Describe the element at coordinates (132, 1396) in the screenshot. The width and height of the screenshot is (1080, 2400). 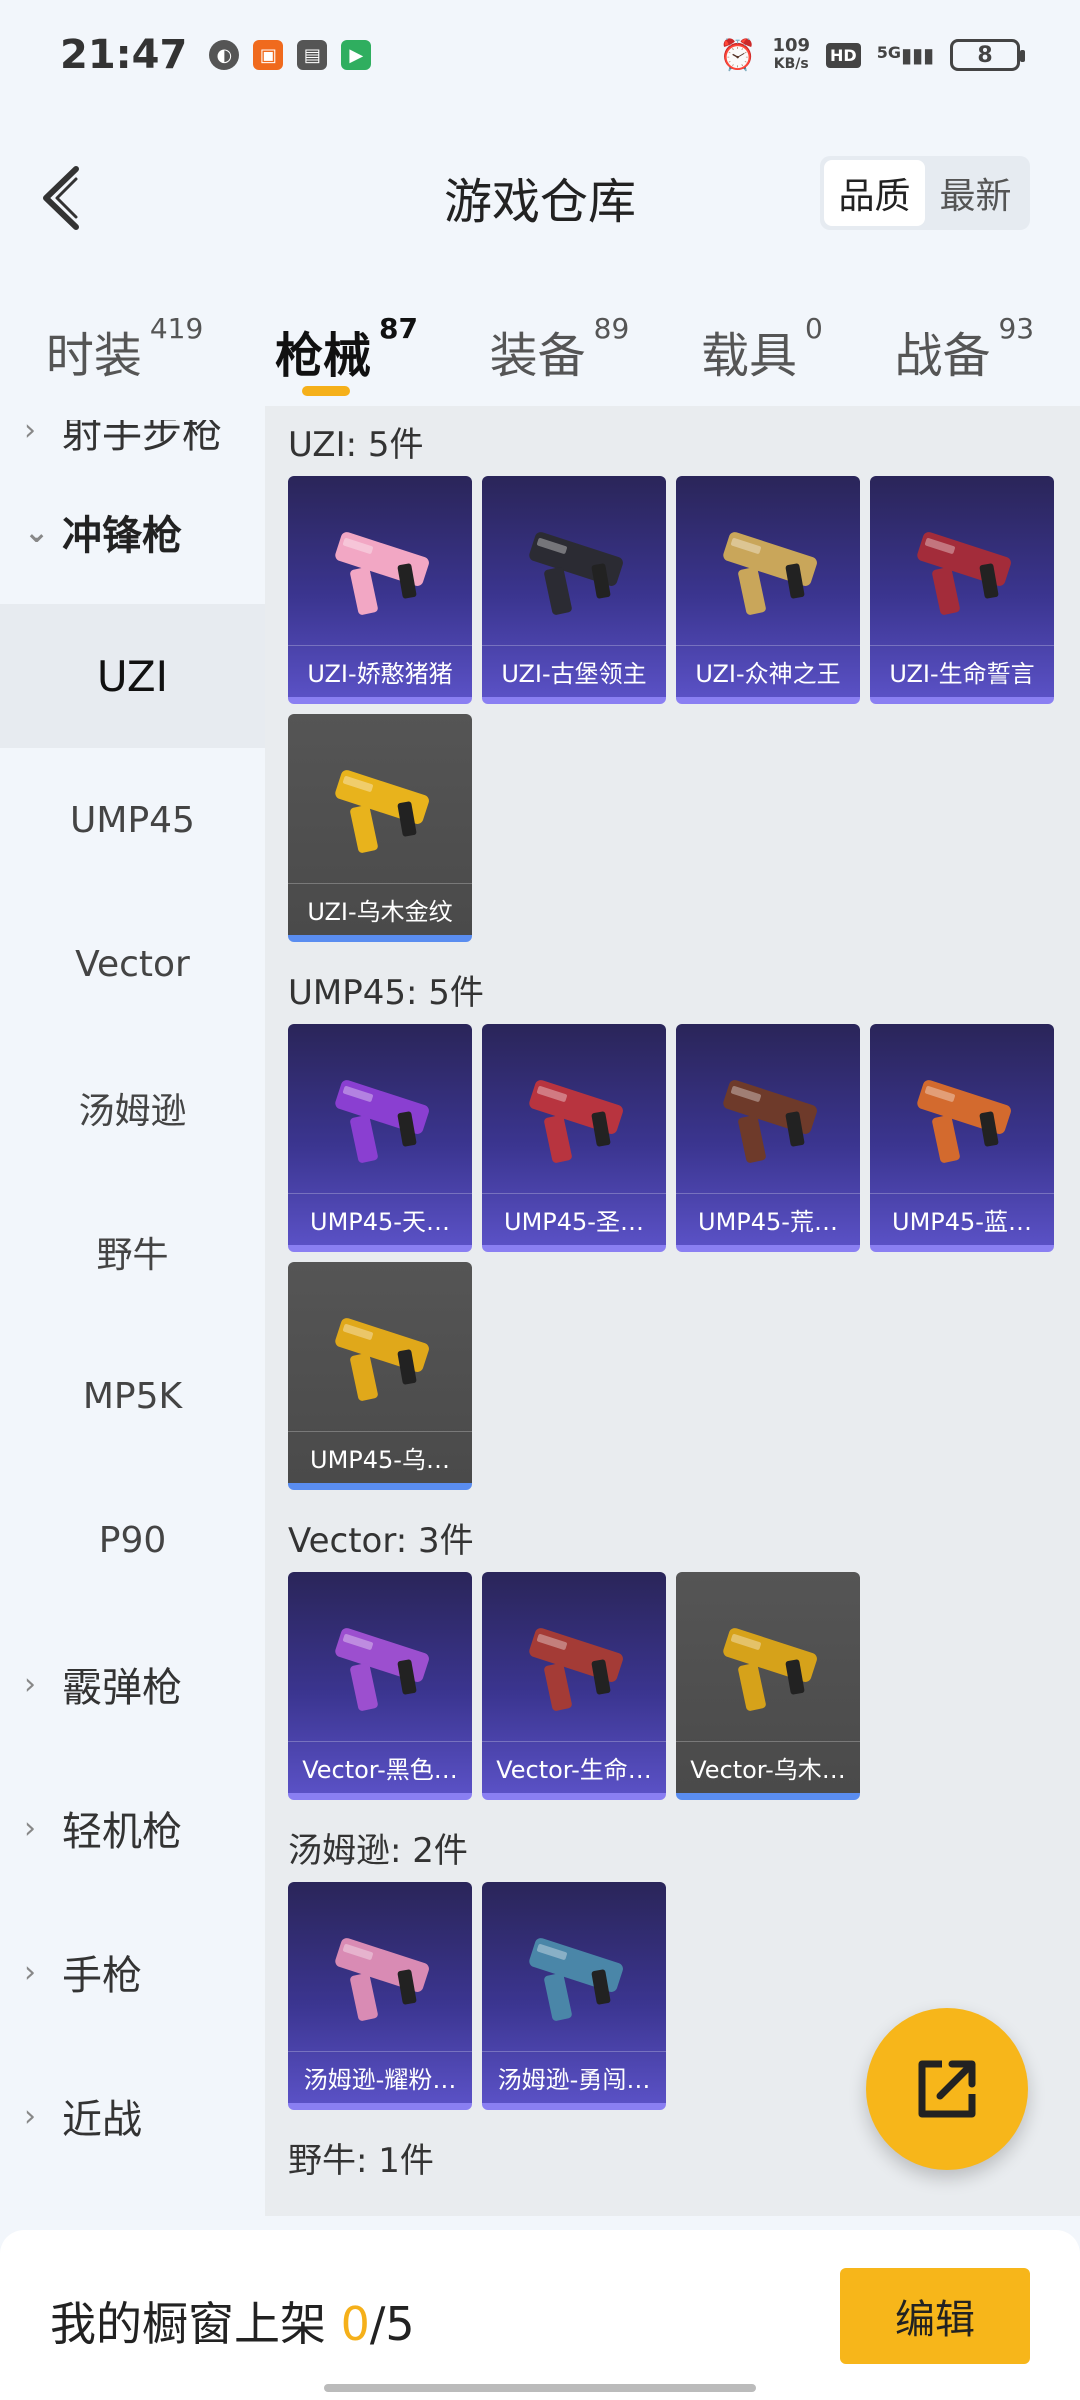
I see `sidebar-item-mp5k: MP5K` at that location.